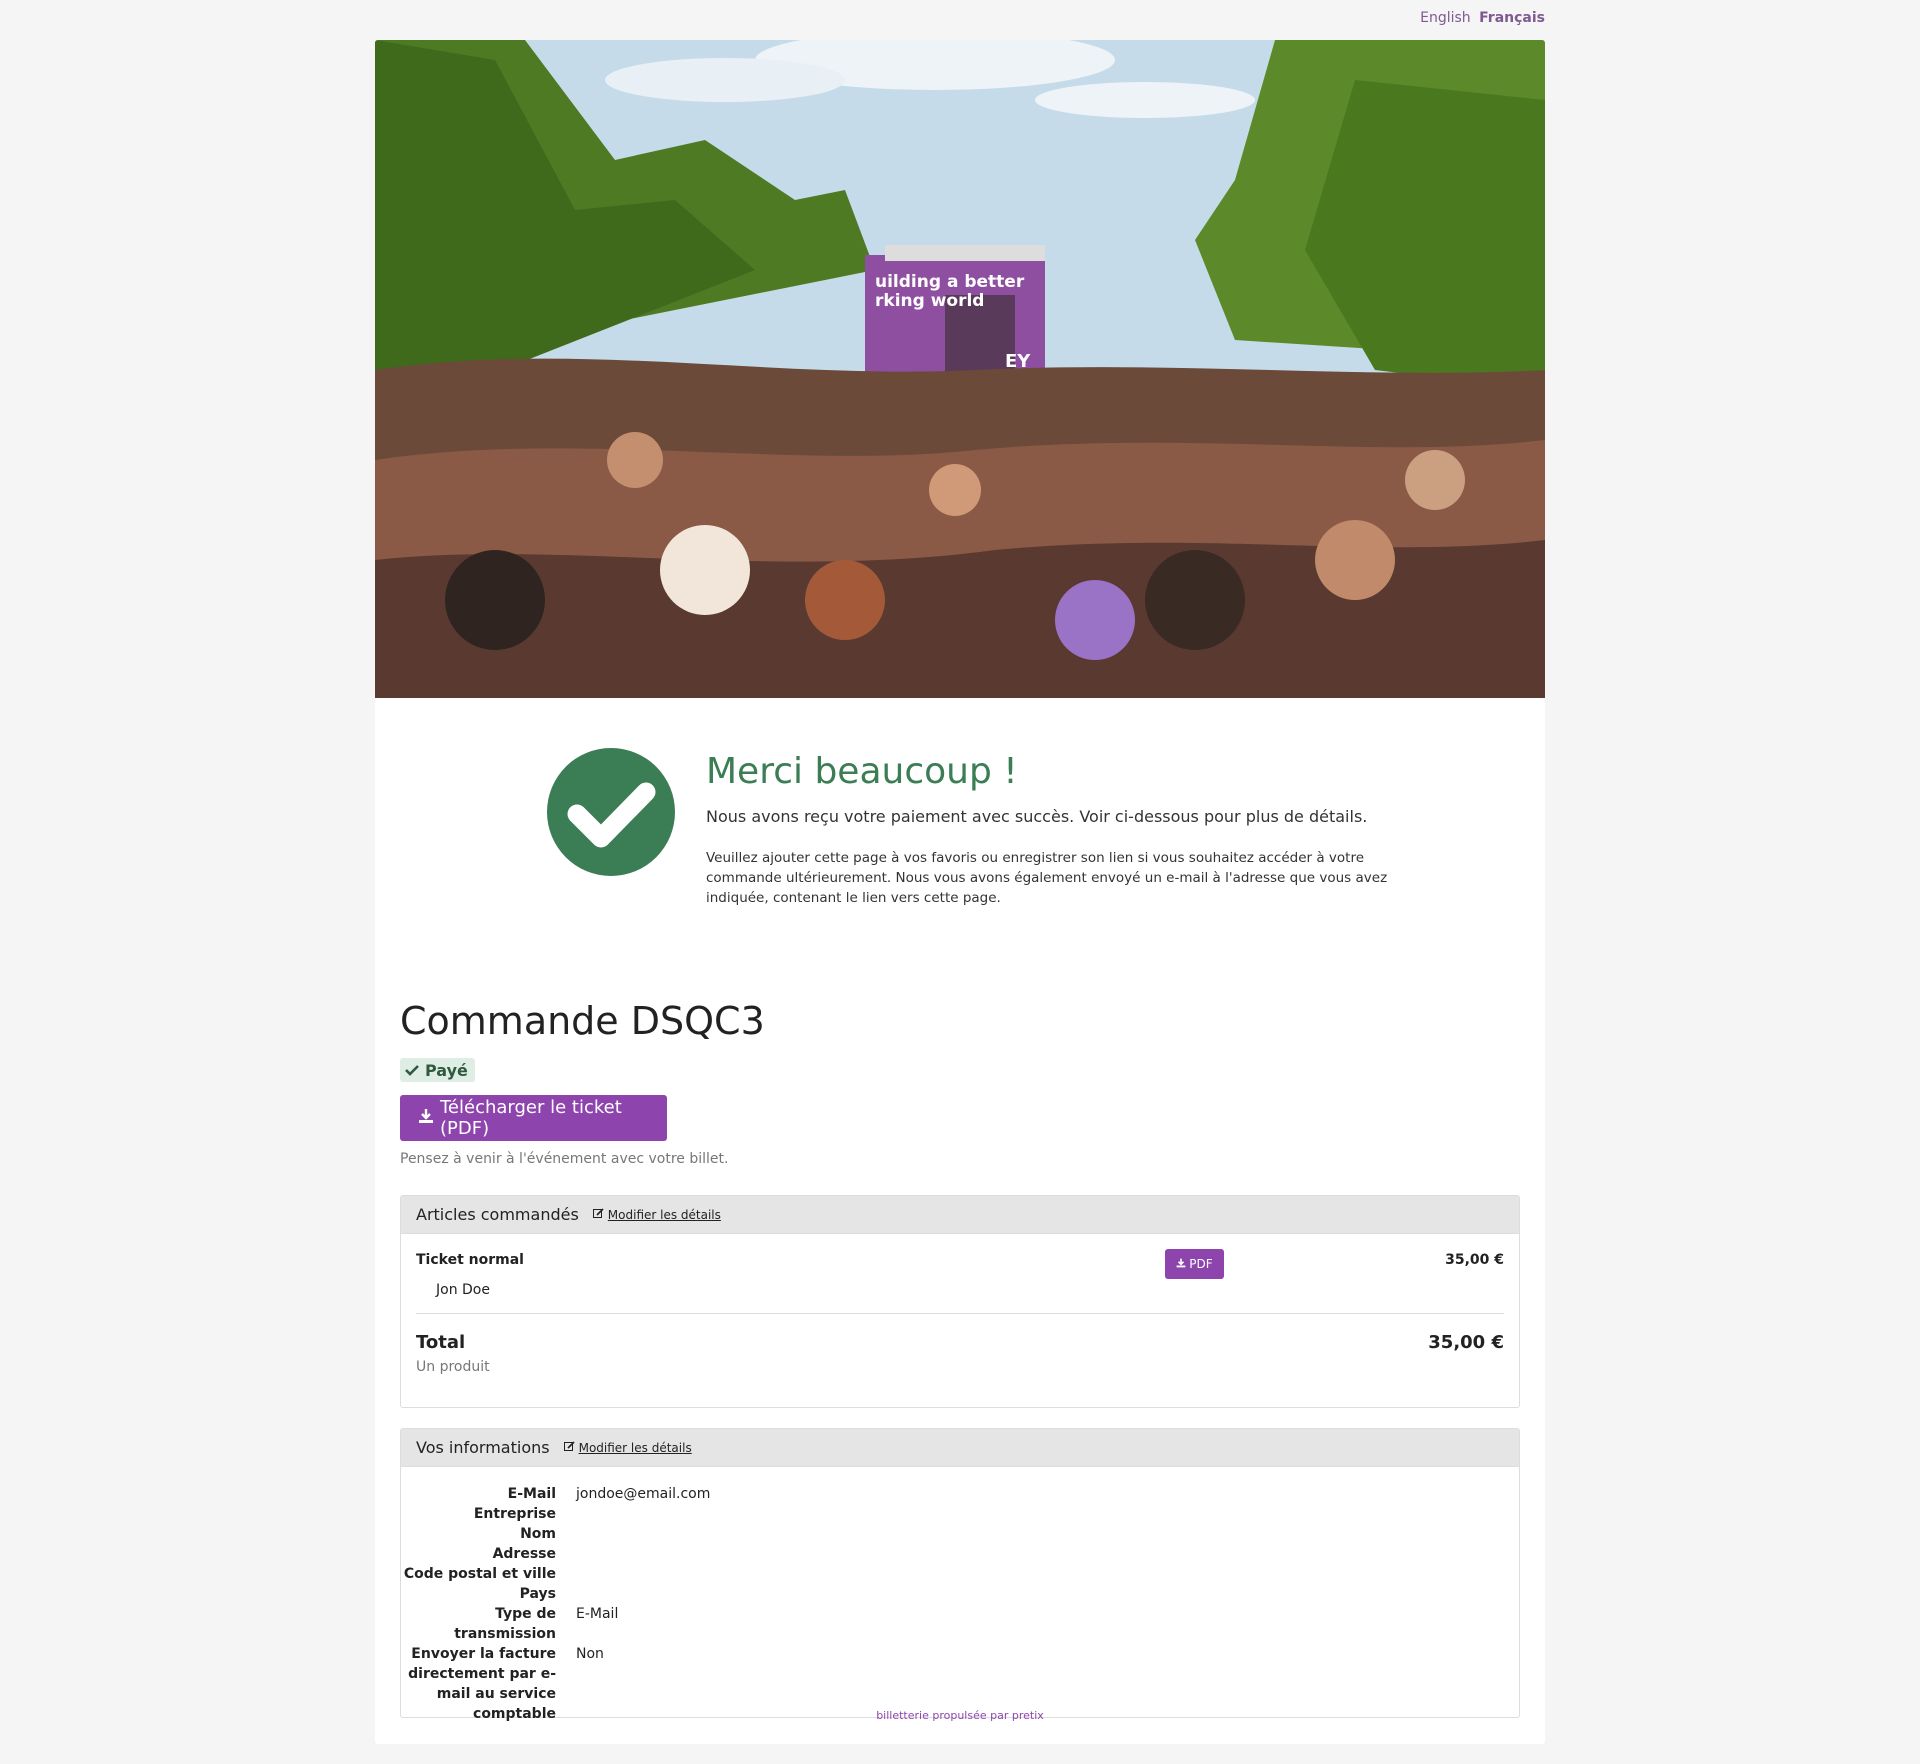 Image resolution: width=1920 pixels, height=1764 pixels. Describe the element at coordinates (483, 1447) in the screenshot. I see `your-info-heading: Vos informations` at that location.